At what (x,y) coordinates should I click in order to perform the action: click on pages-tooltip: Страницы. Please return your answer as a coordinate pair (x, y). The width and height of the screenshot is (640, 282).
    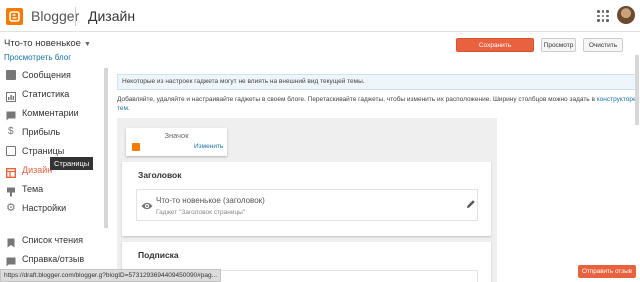
    Looking at the image, I should click on (72, 163).